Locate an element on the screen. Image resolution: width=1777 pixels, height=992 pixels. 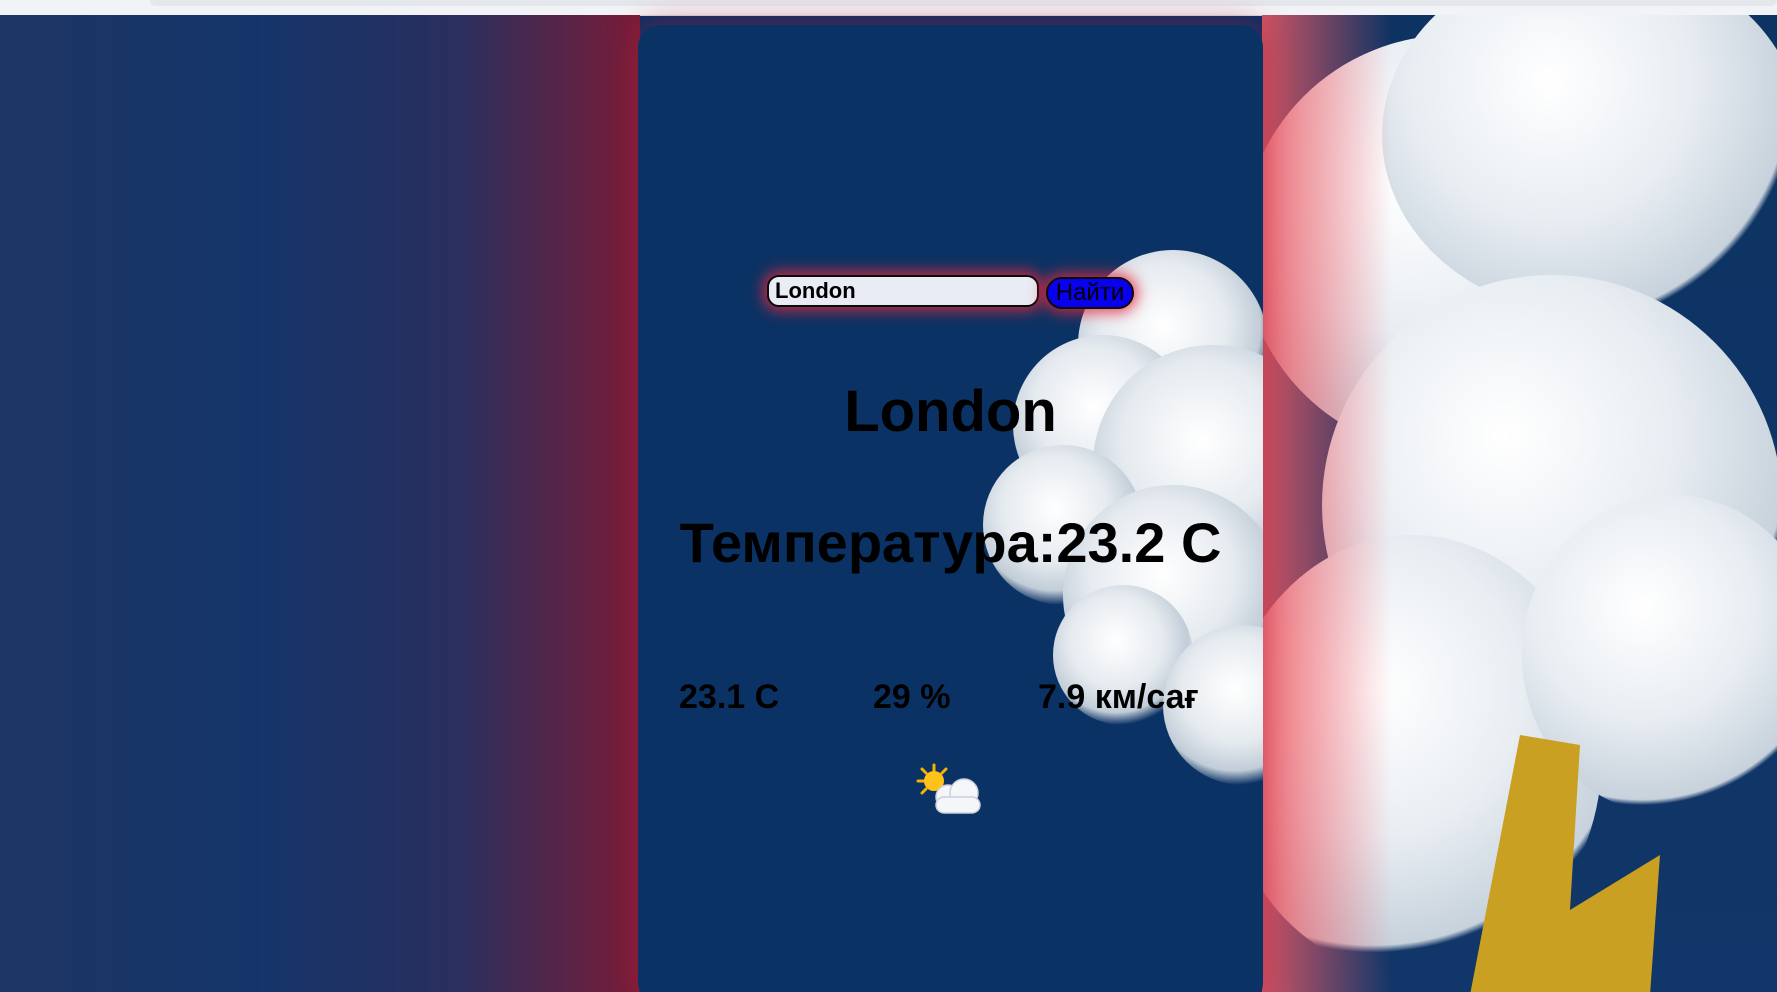
partly-cloudy-icon is located at coordinates (948, 788).